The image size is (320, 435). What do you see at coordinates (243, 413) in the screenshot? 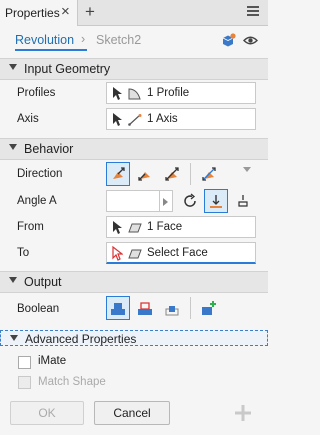
I see `apply-plus-icon` at bounding box center [243, 413].